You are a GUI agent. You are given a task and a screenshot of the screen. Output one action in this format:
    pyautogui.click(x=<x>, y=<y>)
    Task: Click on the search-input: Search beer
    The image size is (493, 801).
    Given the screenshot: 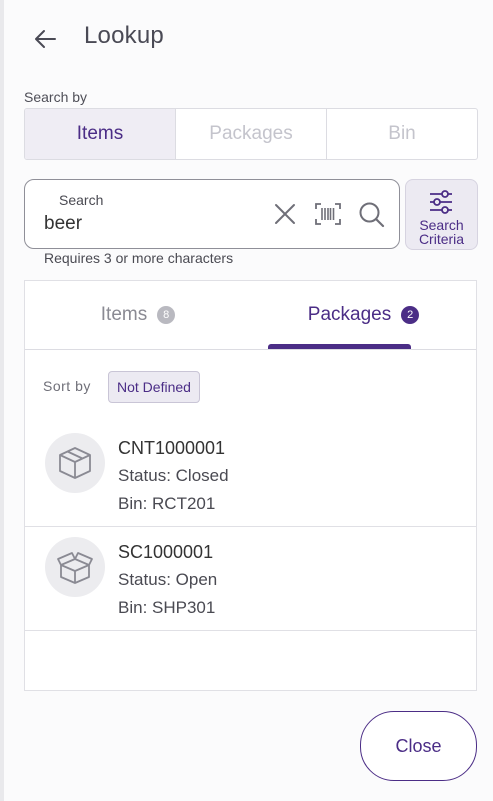 What is the action you would take?
    pyautogui.click(x=212, y=214)
    